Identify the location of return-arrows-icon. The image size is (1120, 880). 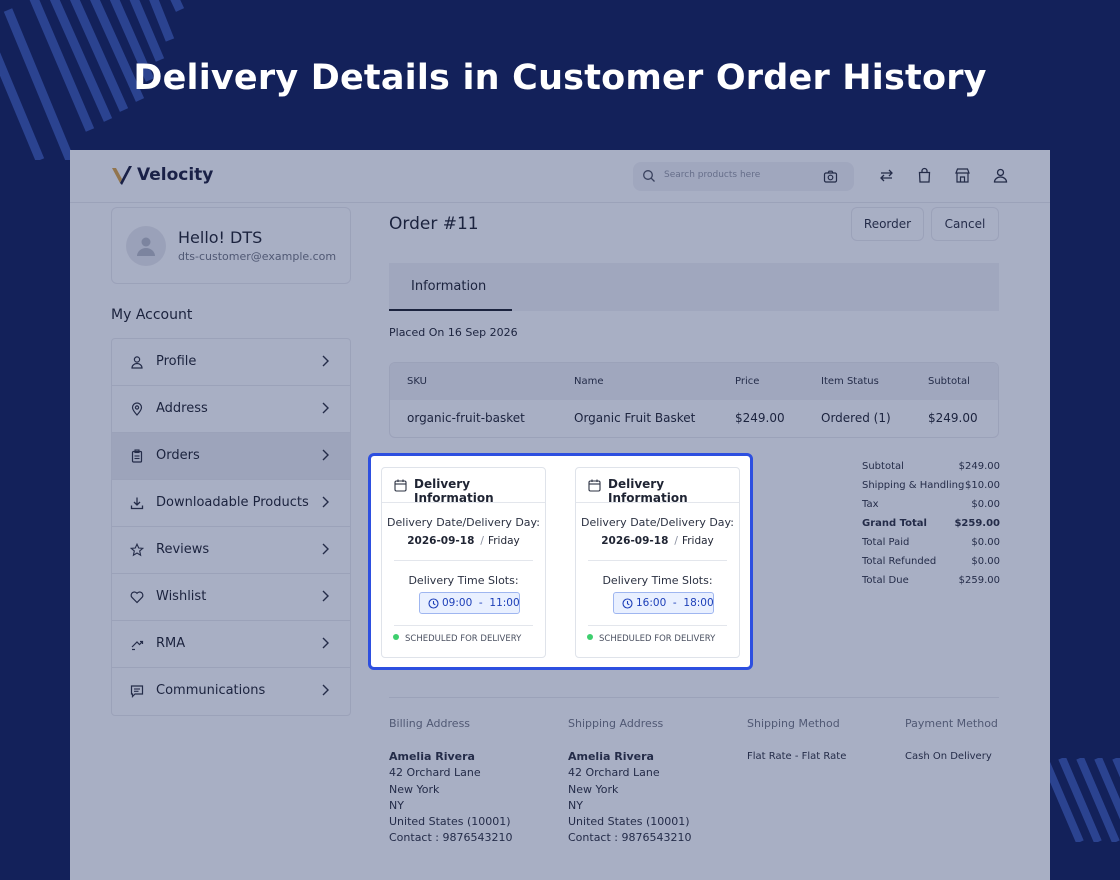
(137, 645).